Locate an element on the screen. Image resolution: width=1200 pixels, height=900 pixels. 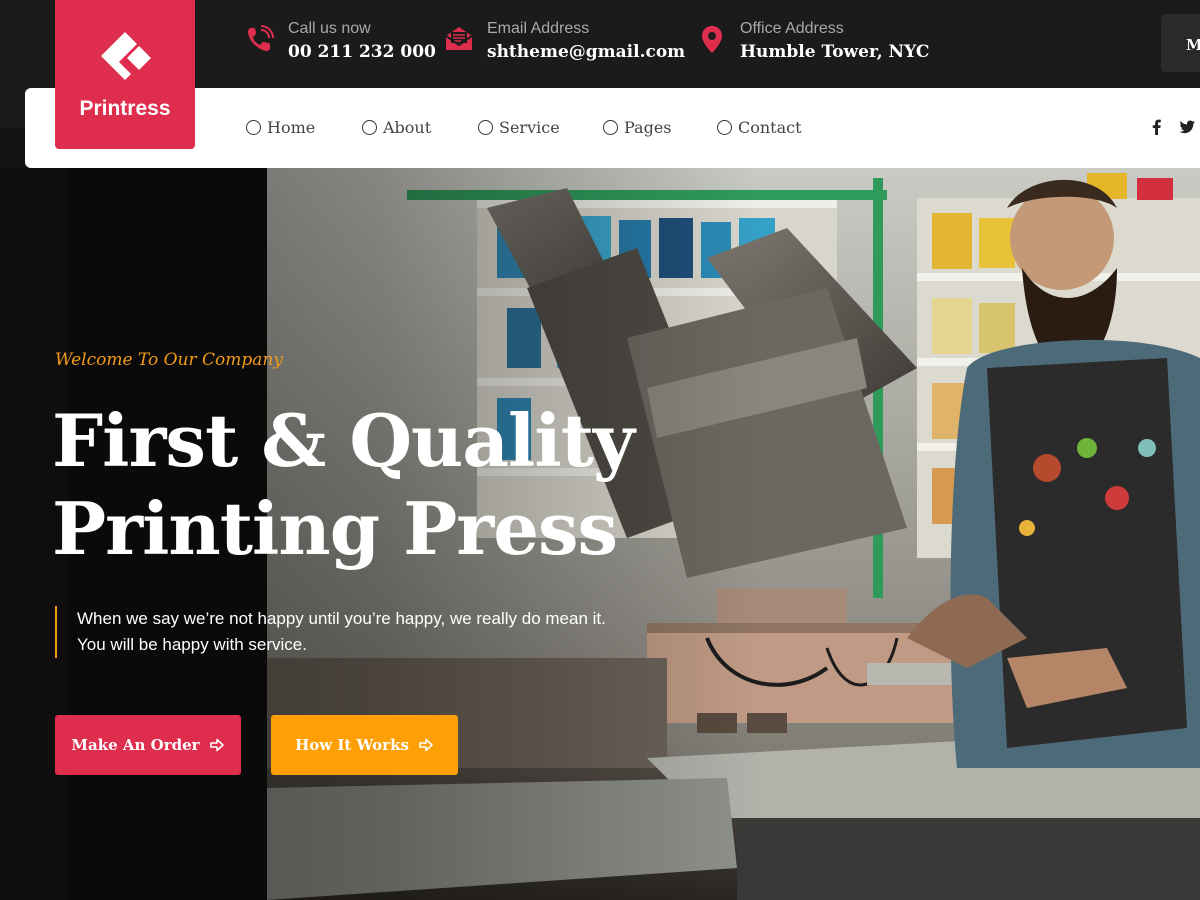
nav-item-contact: Contact is located at coordinates (759, 127).